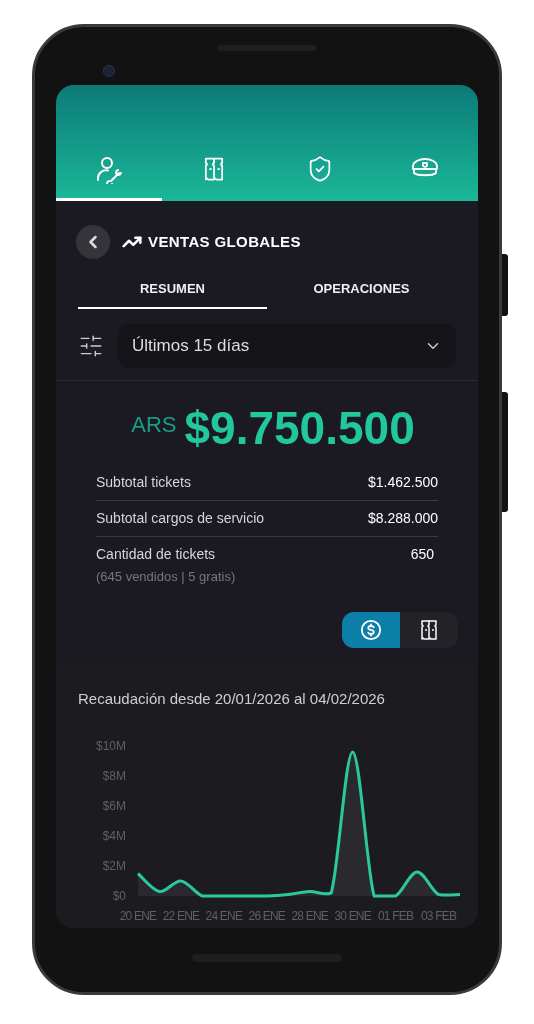  What do you see at coordinates (180, 518) in the screenshot?
I see `summary-label: Subtotal cargos de servicio` at bounding box center [180, 518].